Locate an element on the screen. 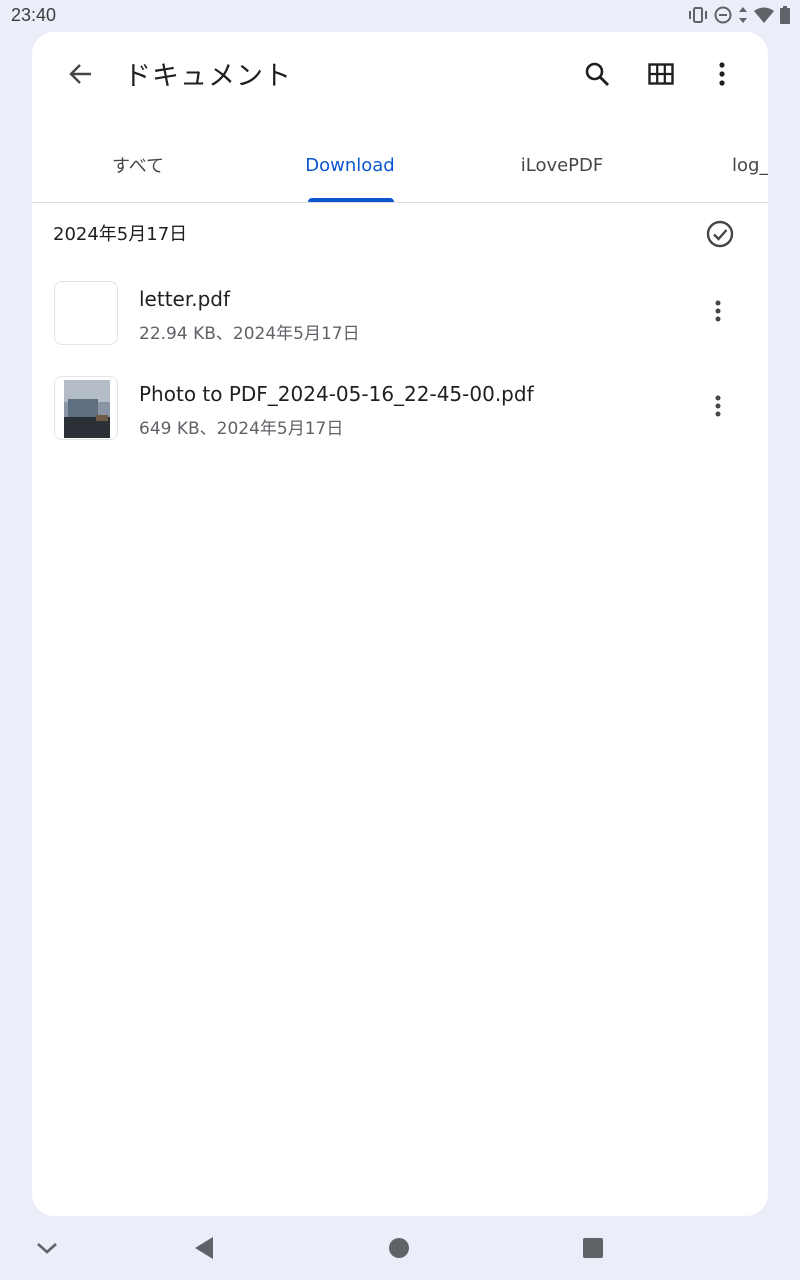  nav-recents-button is located at coordinates (593, 1248).